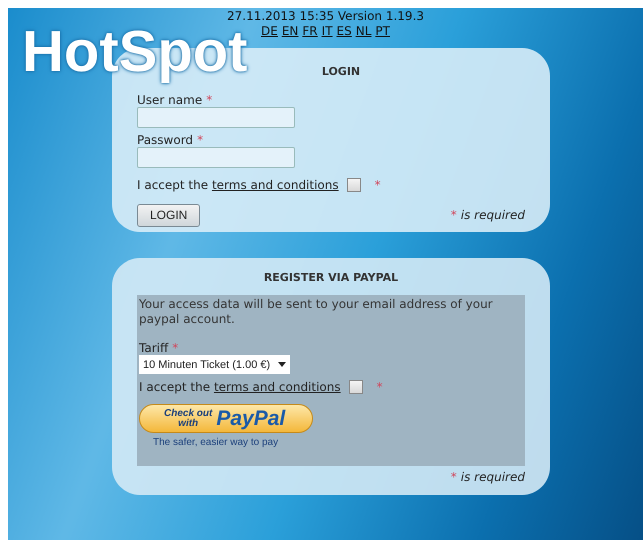  Describe the element at coordinates (382, 31) in the screenshot. I see `language-link: PT` at that location.